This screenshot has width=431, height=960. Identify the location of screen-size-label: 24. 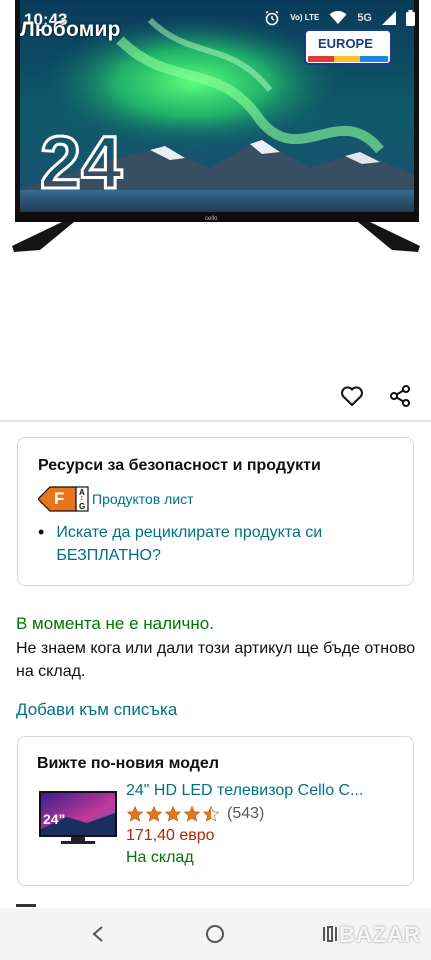
(81, 162).